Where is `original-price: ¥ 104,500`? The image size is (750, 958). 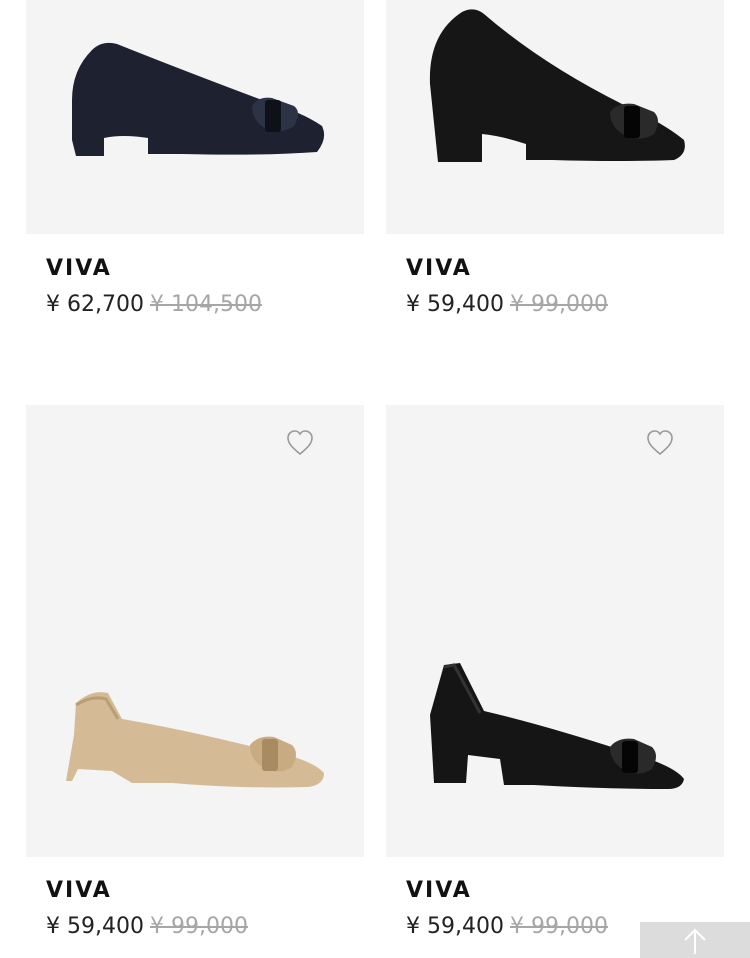
original-price: ¥ 104,500 is located at coordinates (205, 304).